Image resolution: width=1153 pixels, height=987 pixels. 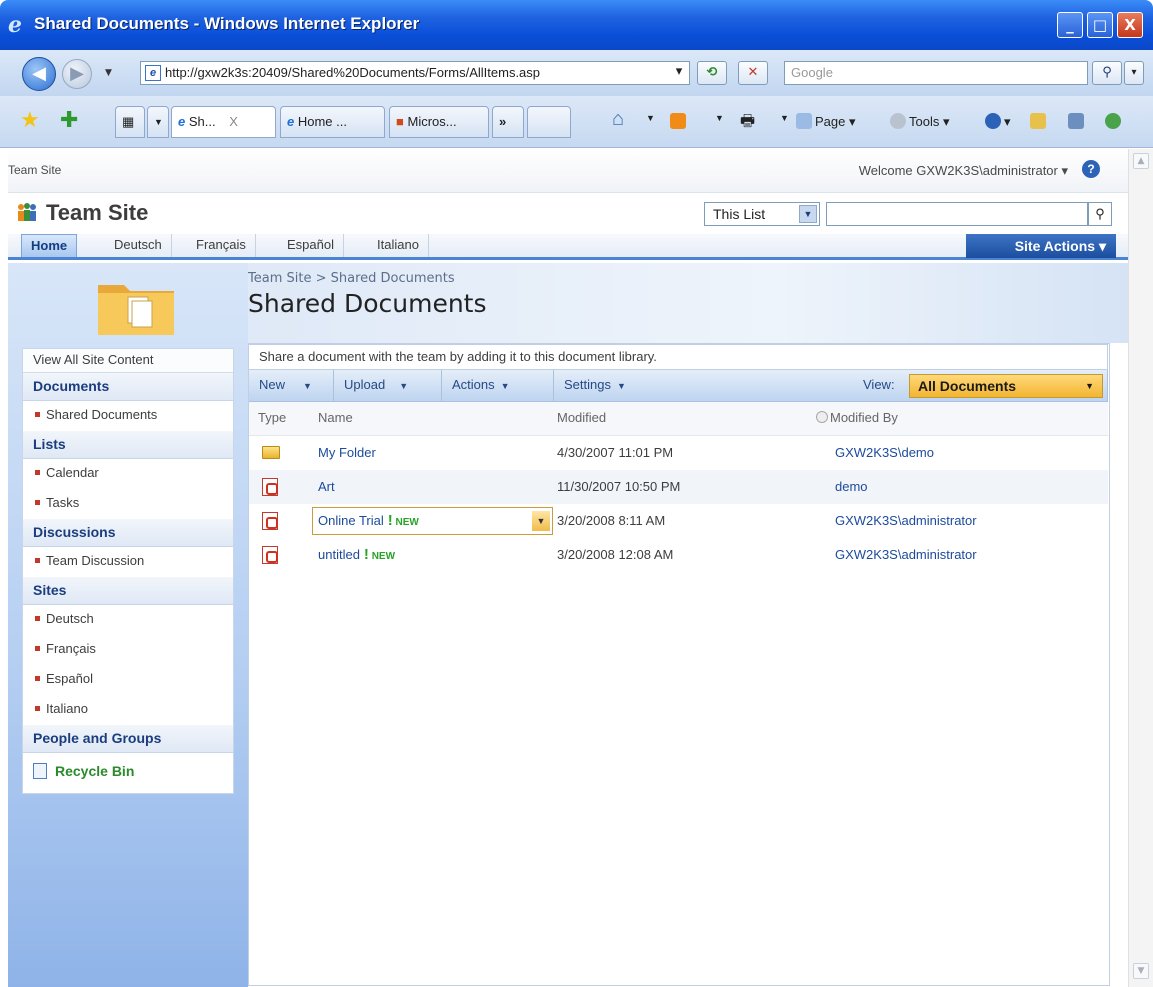 I want to click on help-icon, so click(x=993, y=121).